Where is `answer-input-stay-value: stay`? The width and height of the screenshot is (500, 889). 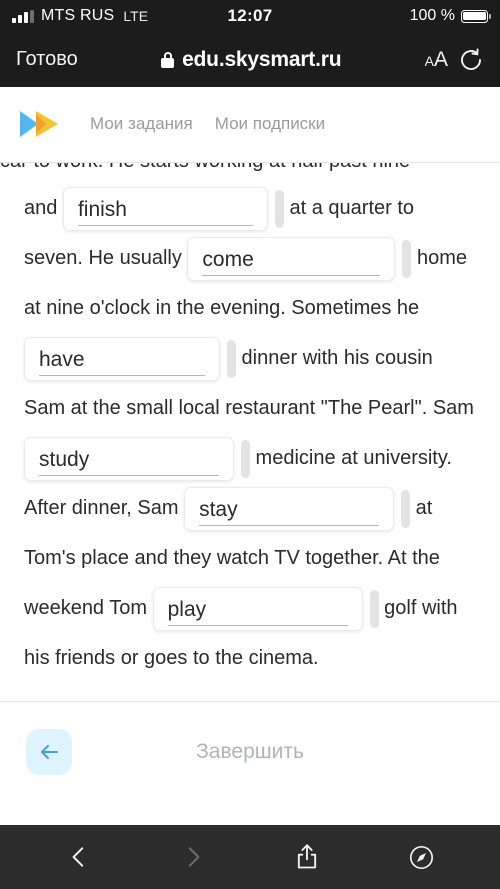
answer-input-stay-value: stay is located at coordinates (289, 510).